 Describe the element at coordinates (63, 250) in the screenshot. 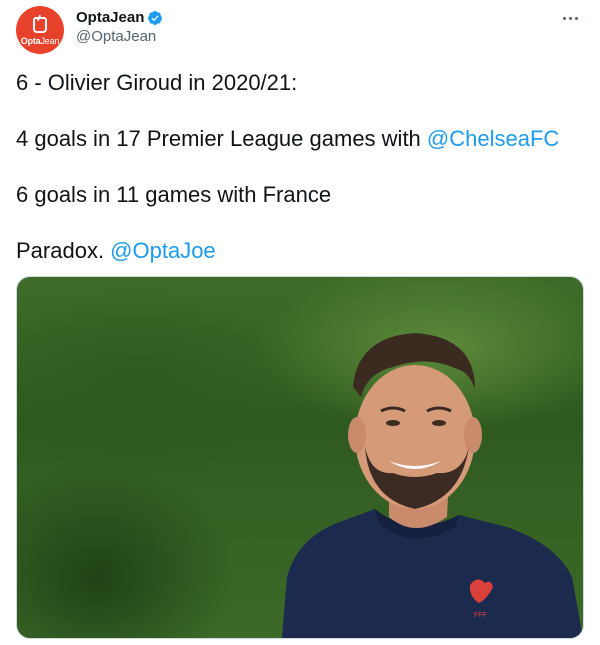

I see `tweet-line-text: Paradox.` at that location.